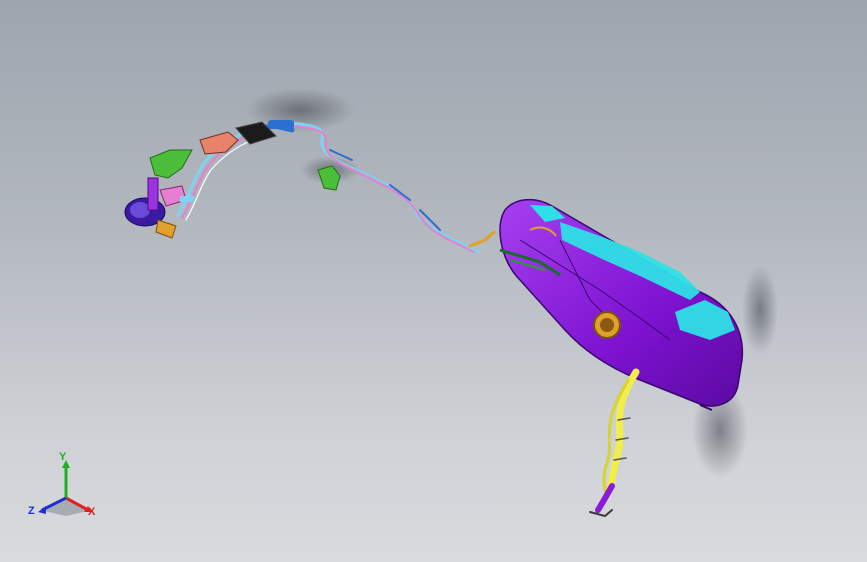 The height and width of the screenshot is (562, 867). I want to click on evap-canister, so click(246, 137).